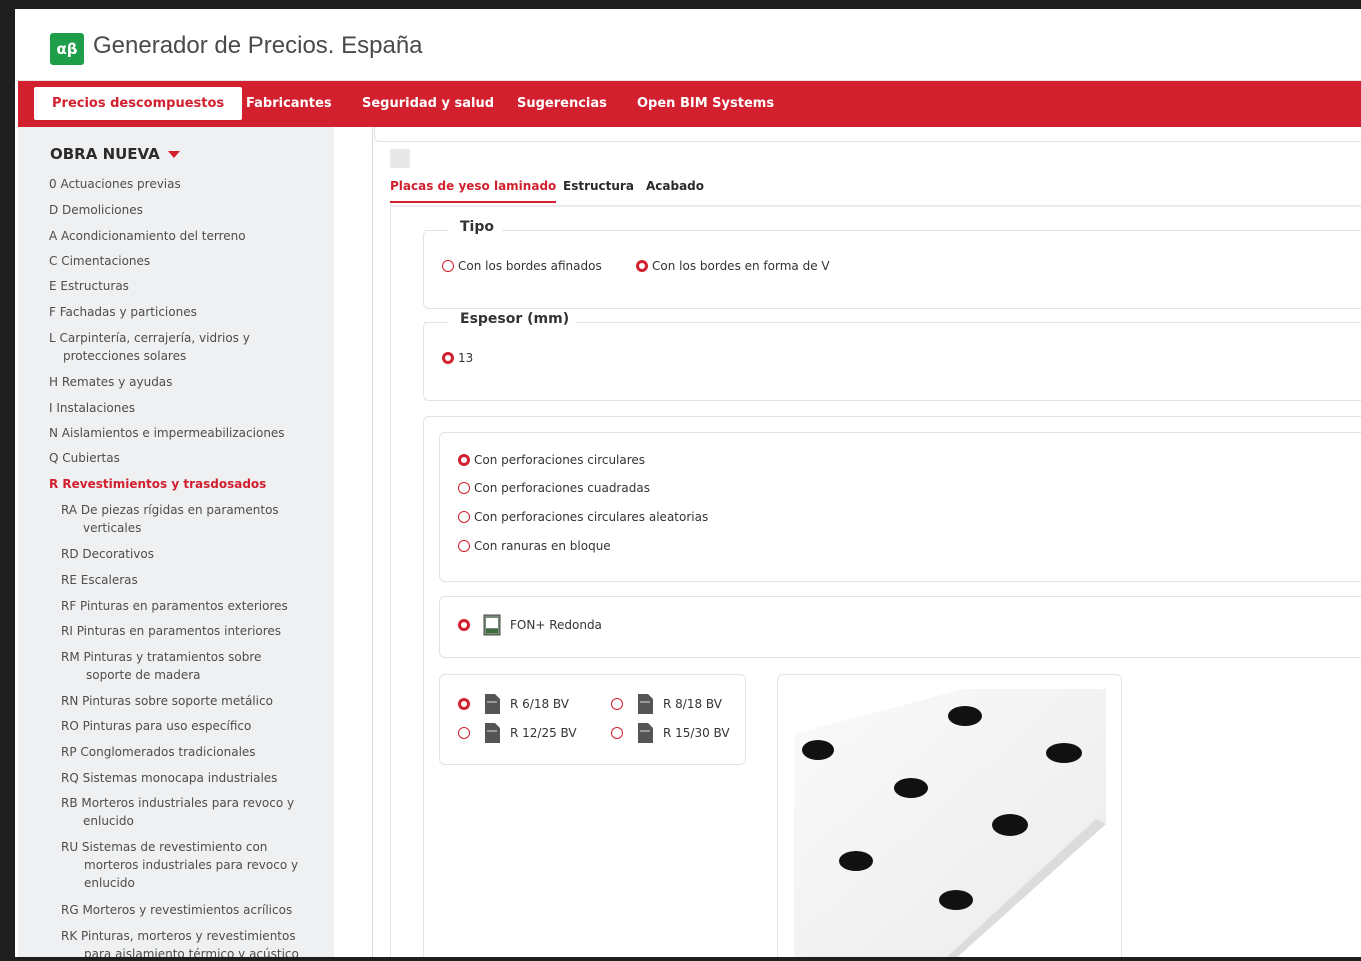  I want to click on modelo-option-r12-25: R 12/25 BV, so click(517, 732).